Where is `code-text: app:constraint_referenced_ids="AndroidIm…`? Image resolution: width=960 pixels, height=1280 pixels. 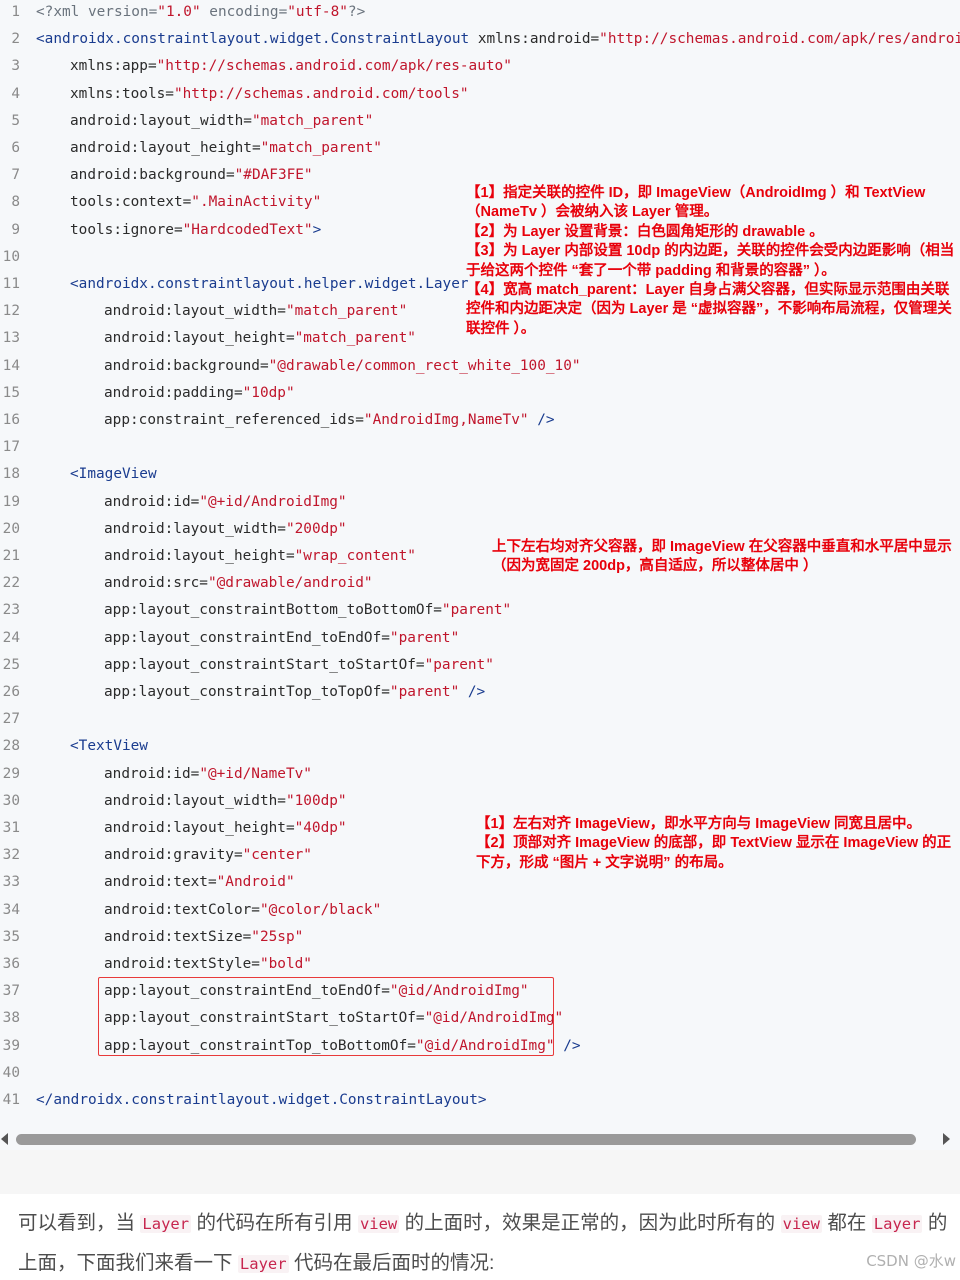 code-text: app:constraint_referenced_ids="AndroidIm… is located at coordinates (329, 420).